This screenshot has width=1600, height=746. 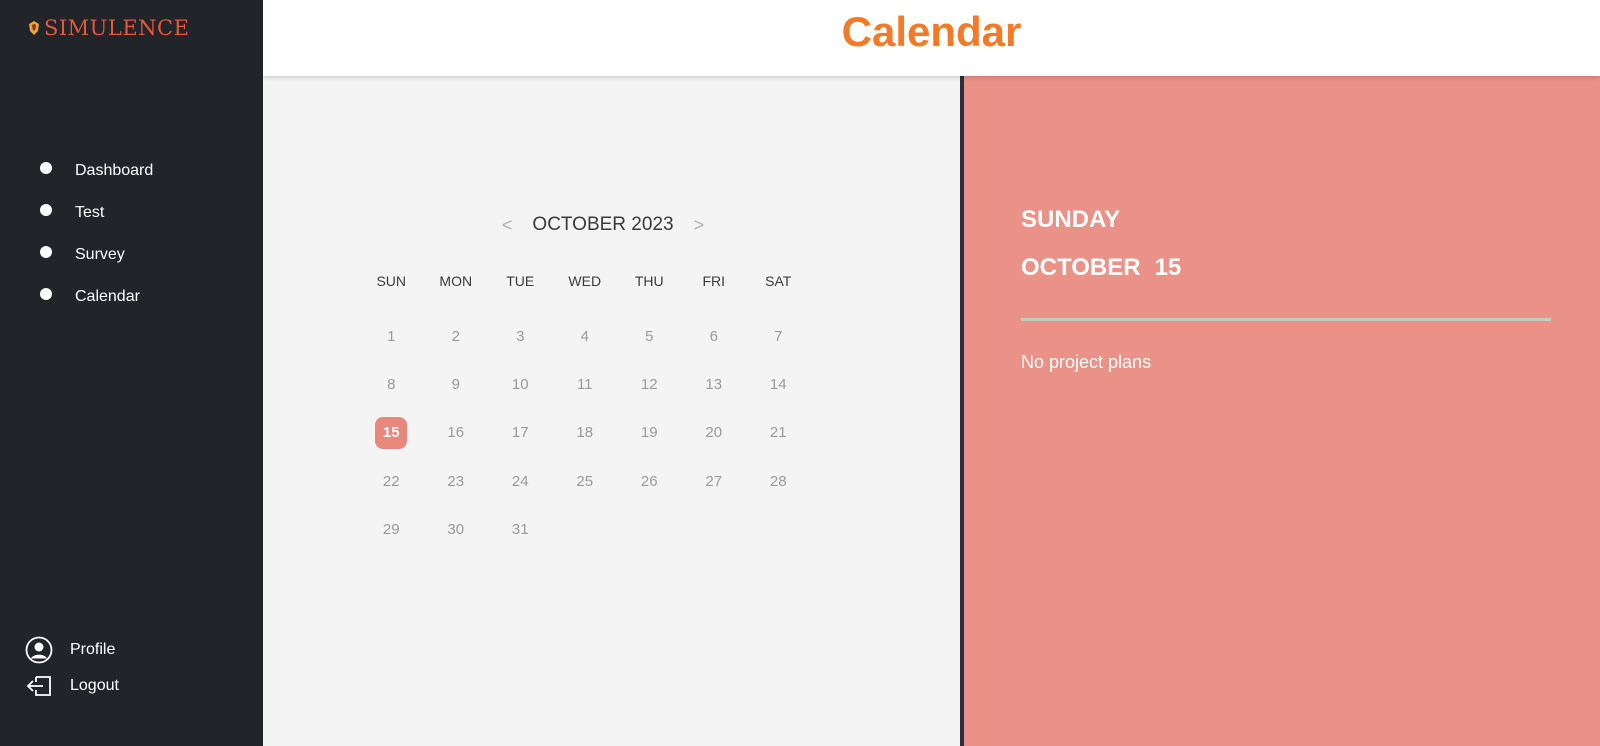 I want to click on plans-status: No project plans, so click(x=1086, y=362).